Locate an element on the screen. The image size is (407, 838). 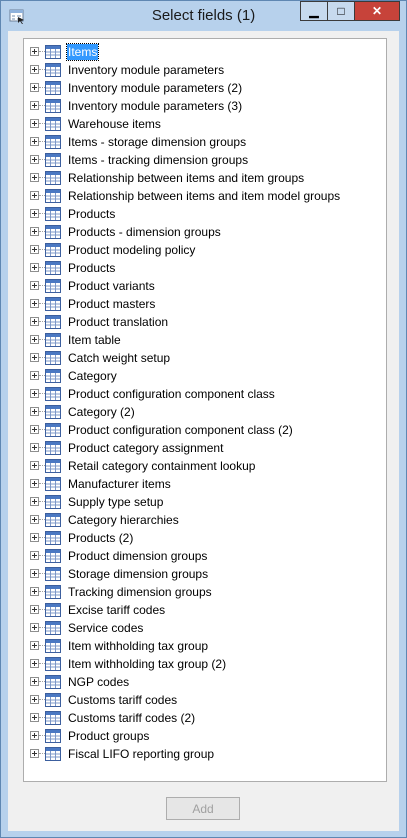
tree-node: Retail category containment lookup is located at coordinates (204, 466).